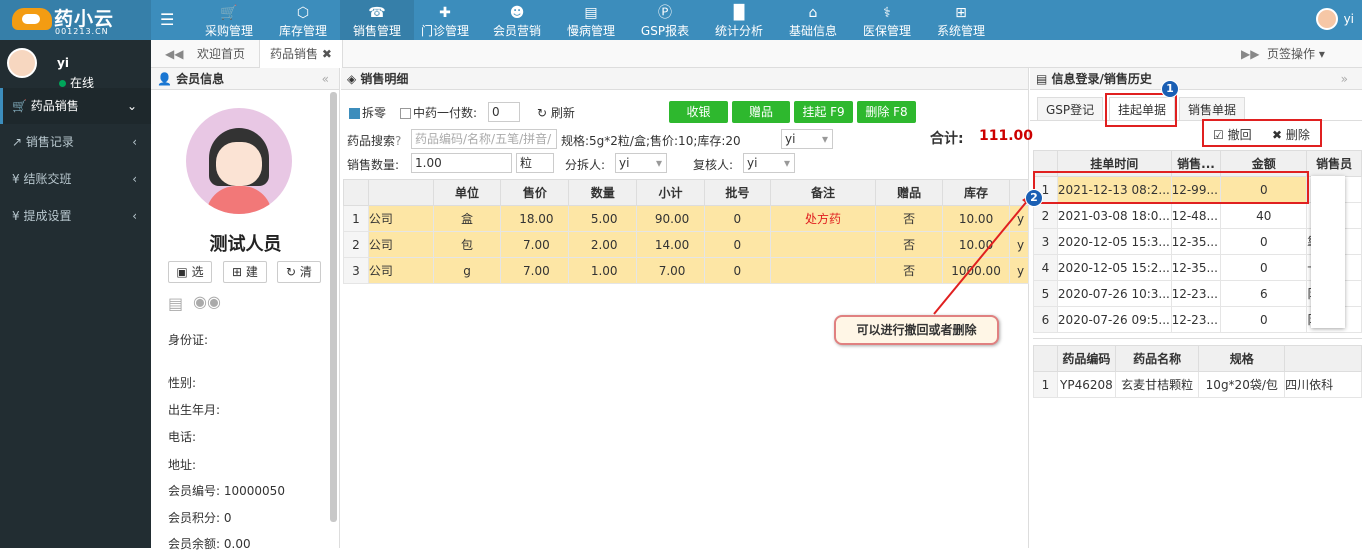 The image size is (1362, 552). Describe the element at coordinates (75, 142) in the screenshot. I see `sidebar-item-sales-records: ↗ 销售记录 ‹` at that location.